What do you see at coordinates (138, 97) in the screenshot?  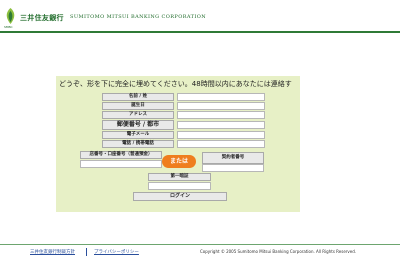 I see `name-label: 名前 / 姓` at bounding box center [138, 97].